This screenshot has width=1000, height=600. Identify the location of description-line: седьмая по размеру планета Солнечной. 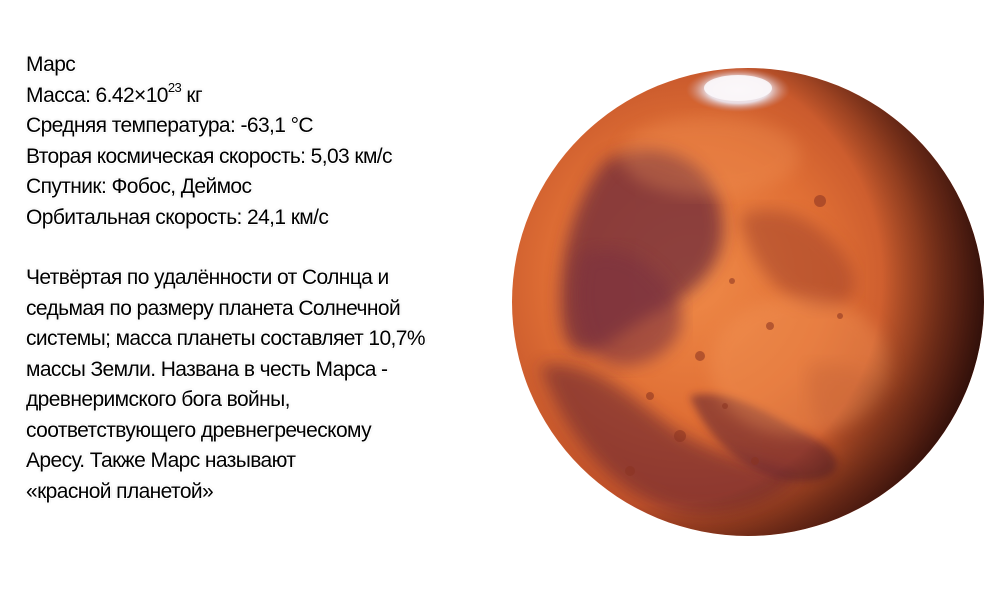
(213, 308).